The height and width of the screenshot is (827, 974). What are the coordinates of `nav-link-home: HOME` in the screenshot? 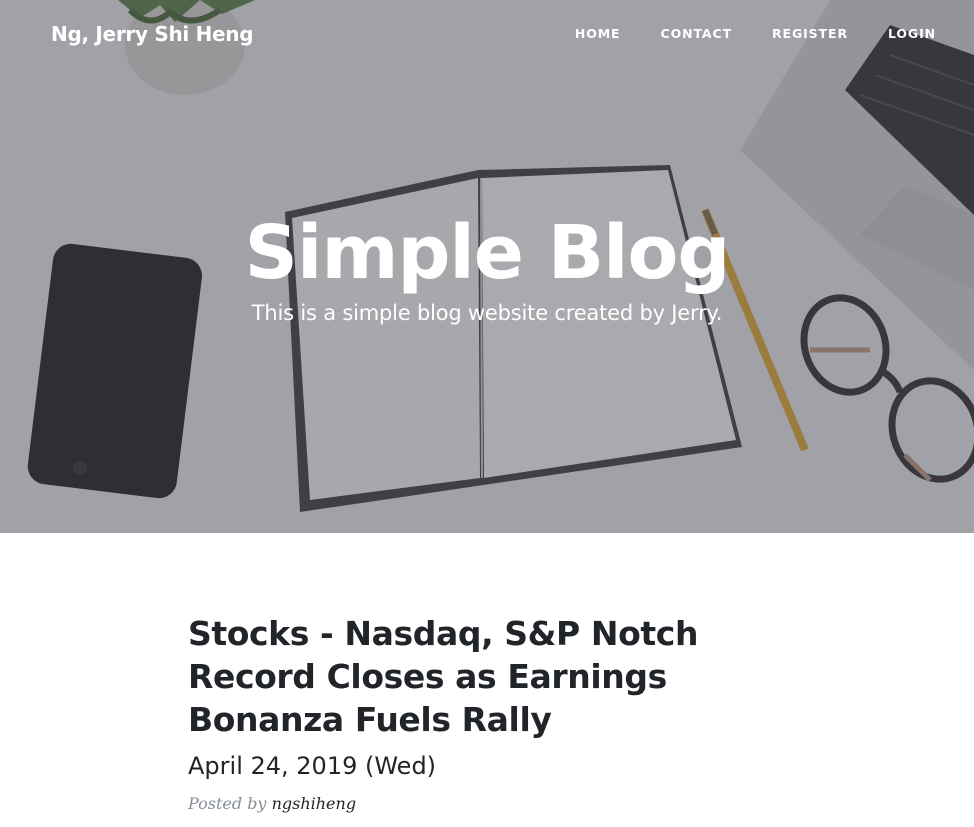 It's located at (598, 33).